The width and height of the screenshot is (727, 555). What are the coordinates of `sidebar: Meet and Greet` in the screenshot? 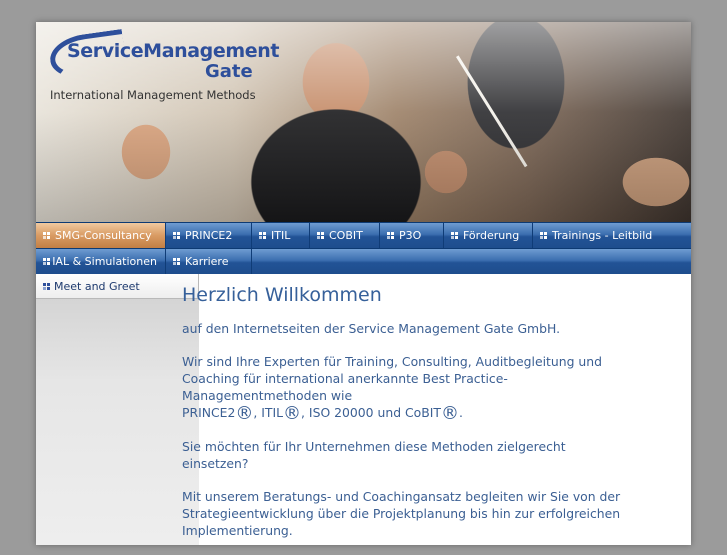 It's located at (117, 409).